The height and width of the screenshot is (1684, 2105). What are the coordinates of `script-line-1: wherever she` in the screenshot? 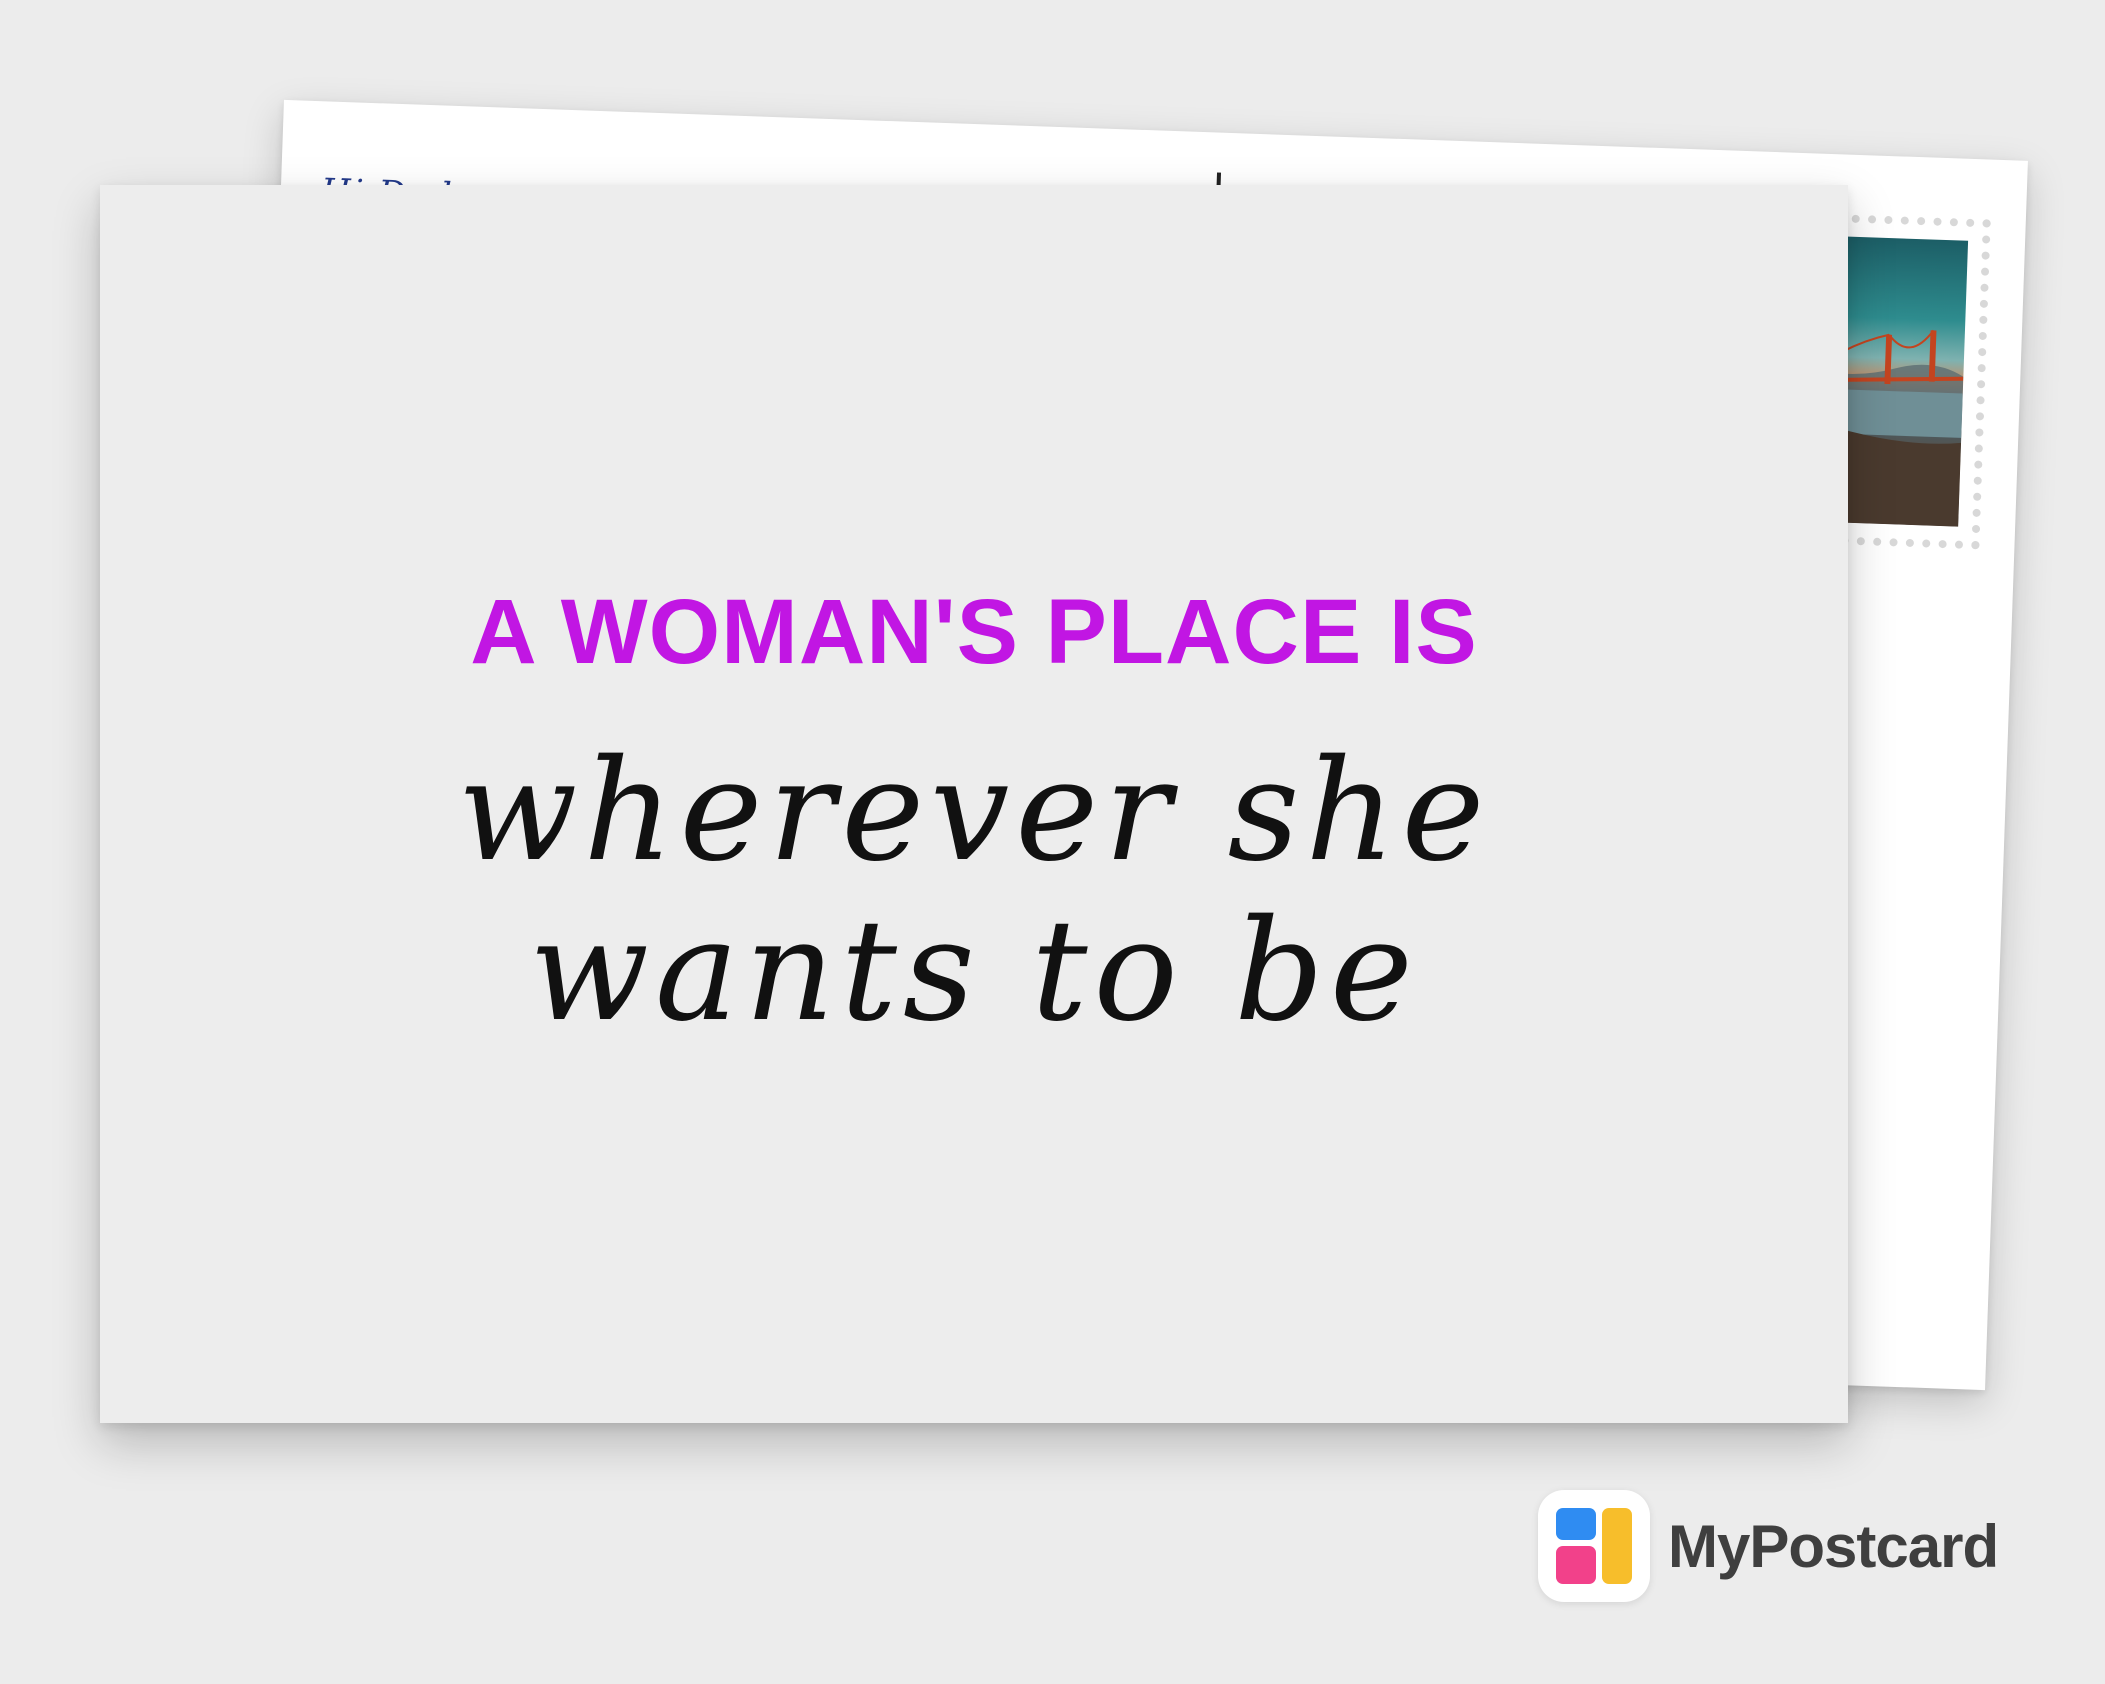 It's located at (974, 811).